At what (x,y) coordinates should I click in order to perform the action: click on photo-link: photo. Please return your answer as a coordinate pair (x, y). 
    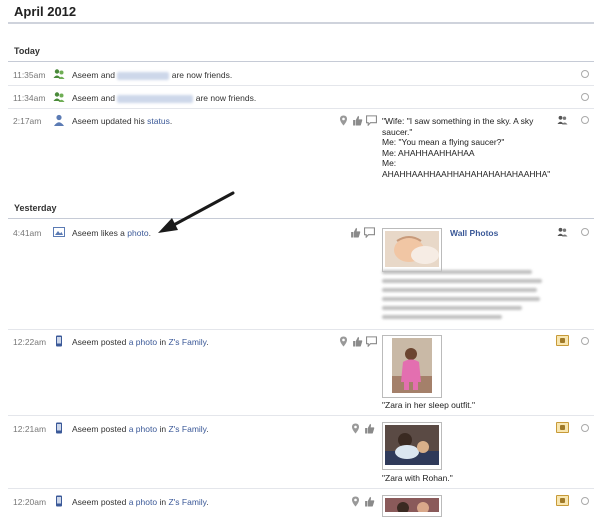
    Looking at the image, I should click on (137, 233).